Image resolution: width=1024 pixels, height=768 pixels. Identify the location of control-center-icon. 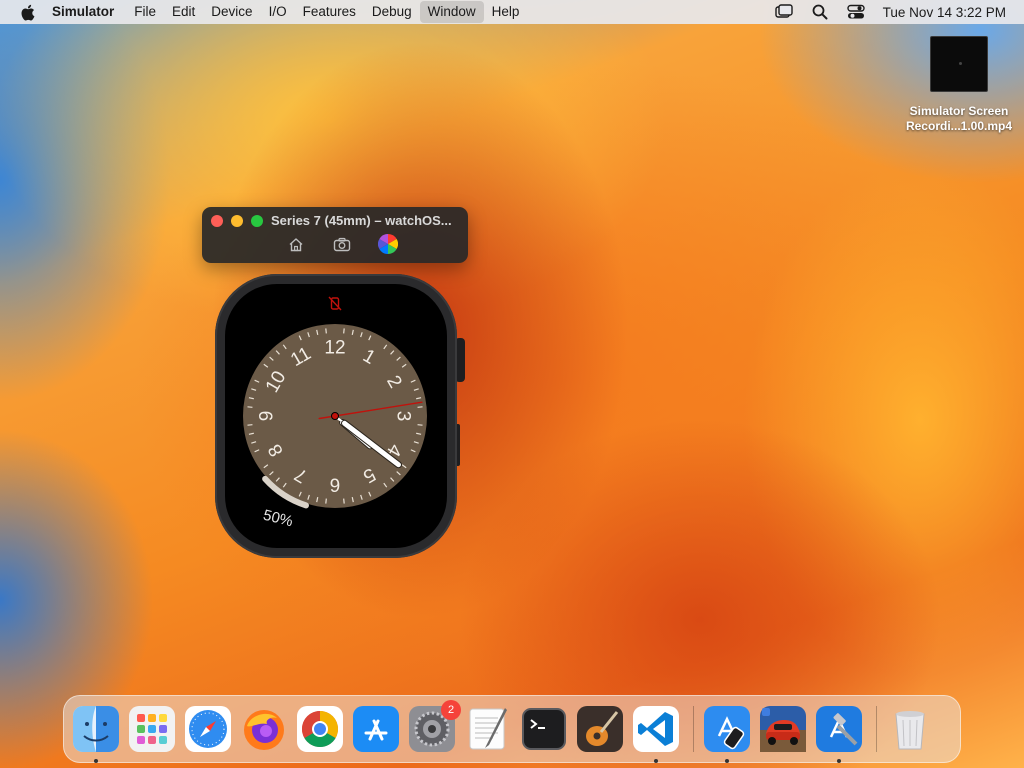
(855, 12).